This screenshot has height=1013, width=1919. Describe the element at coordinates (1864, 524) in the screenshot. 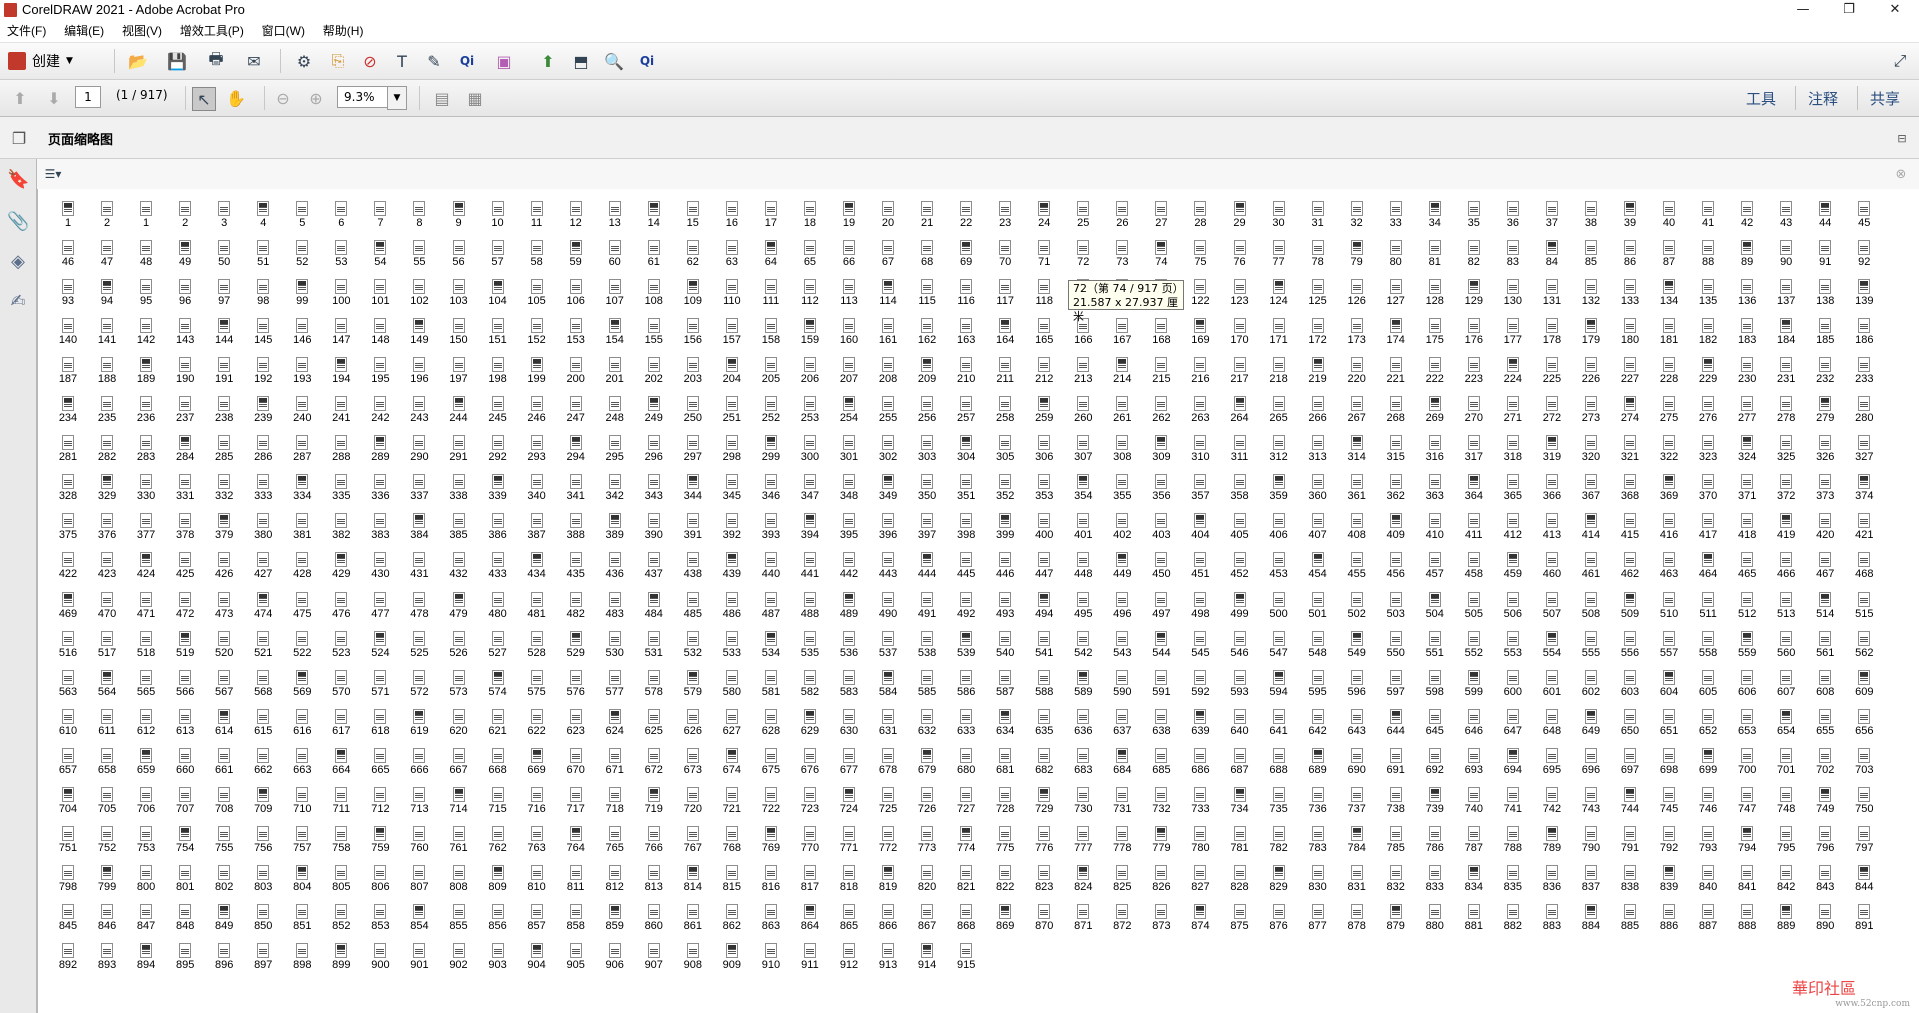

I see `page-thumbnail: 421` at that location.